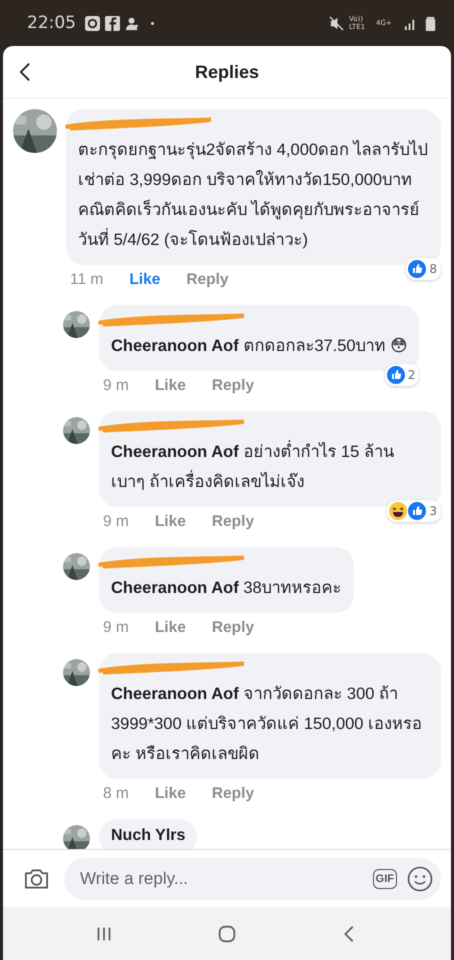 The height and width of the screenshot is (960, 454). Describe the element at coordinates (116, 794) in the screenshot. I see `comment-time: 8 m` at that location.